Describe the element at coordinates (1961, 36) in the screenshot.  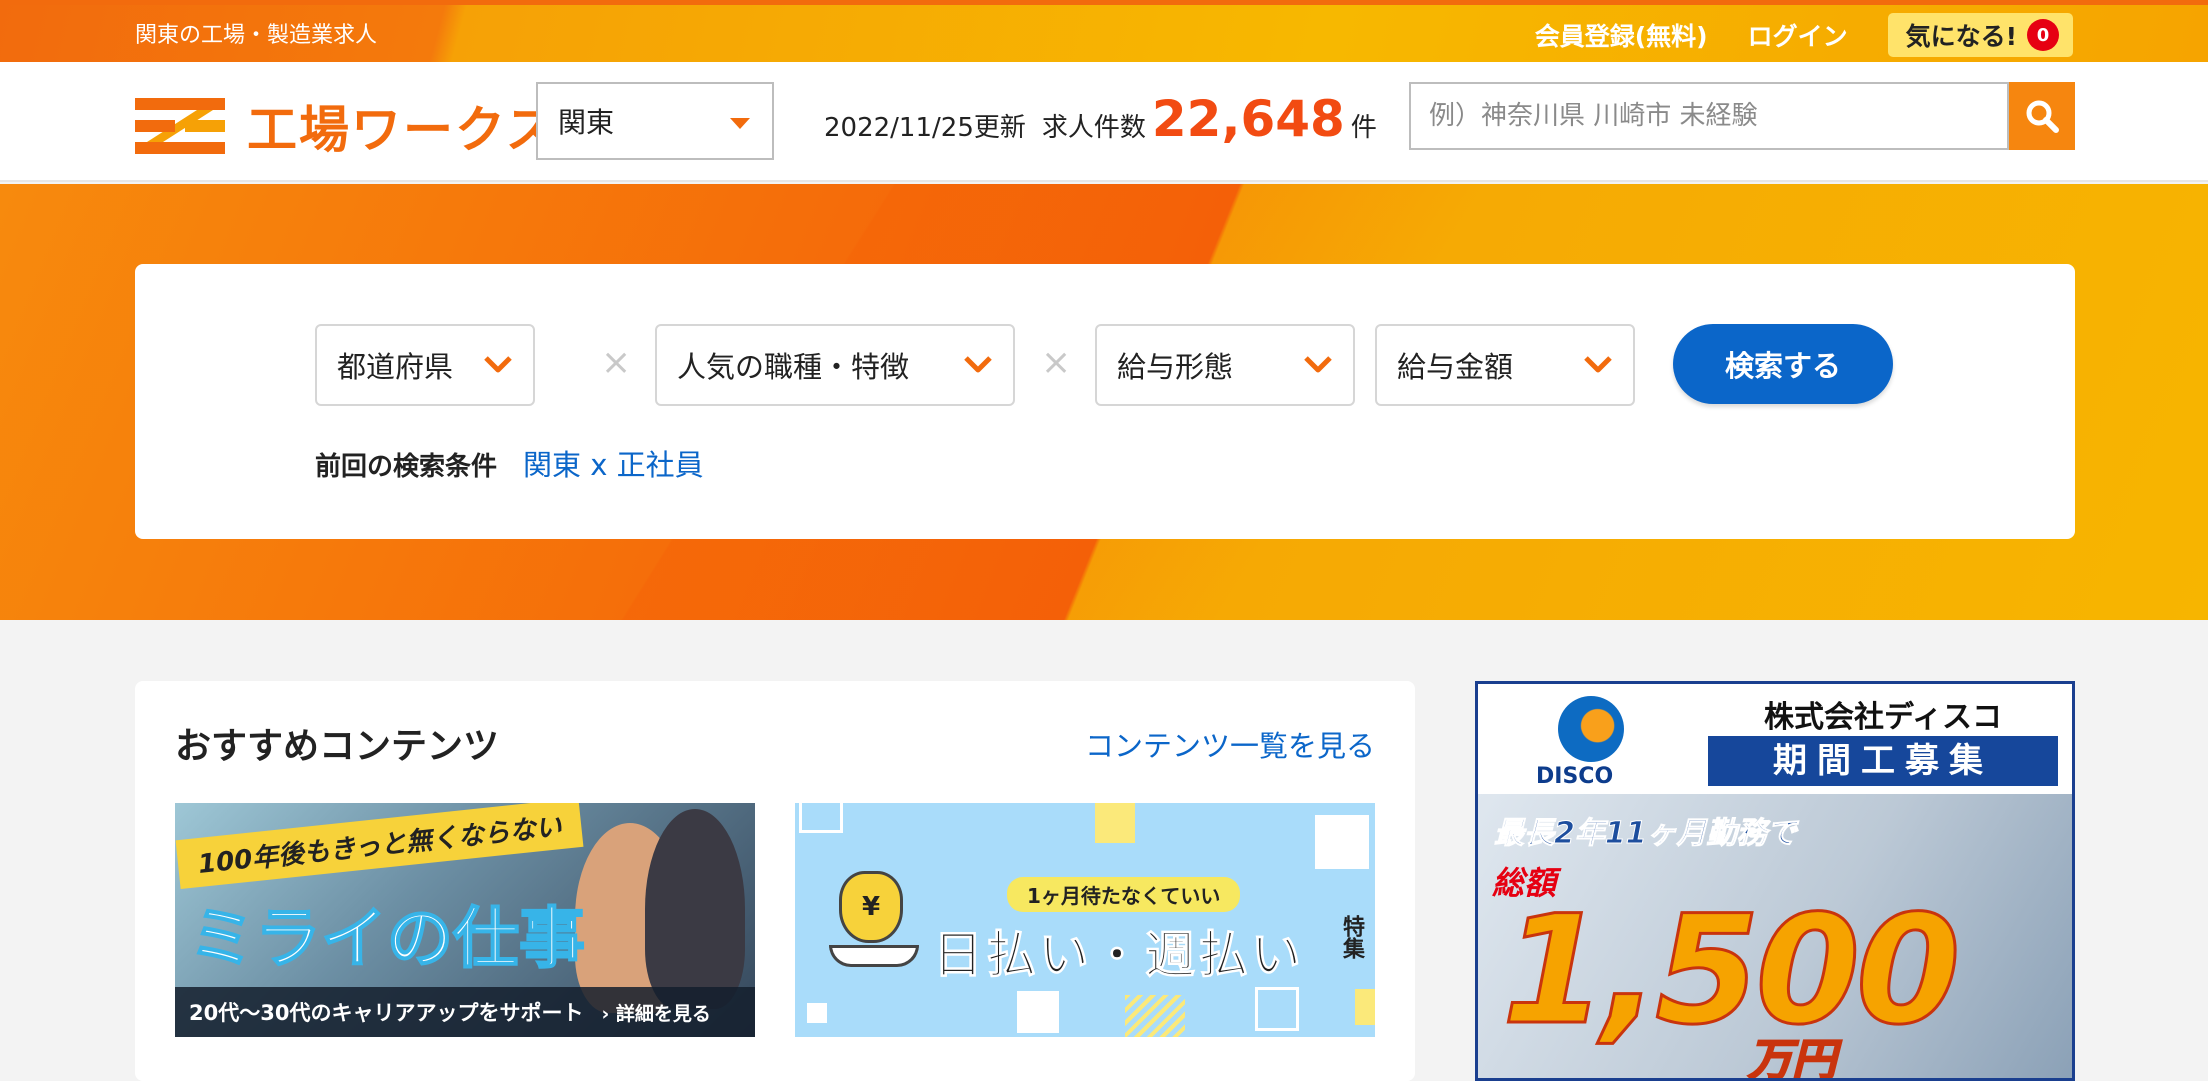
I see `favorites-label: 気になる!` at that location.